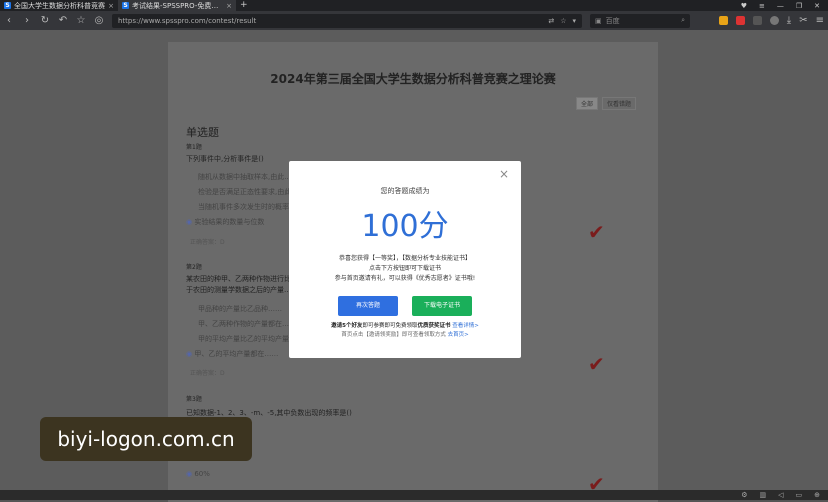  I want to click on cut-icon: ✂, so click(803, 20).